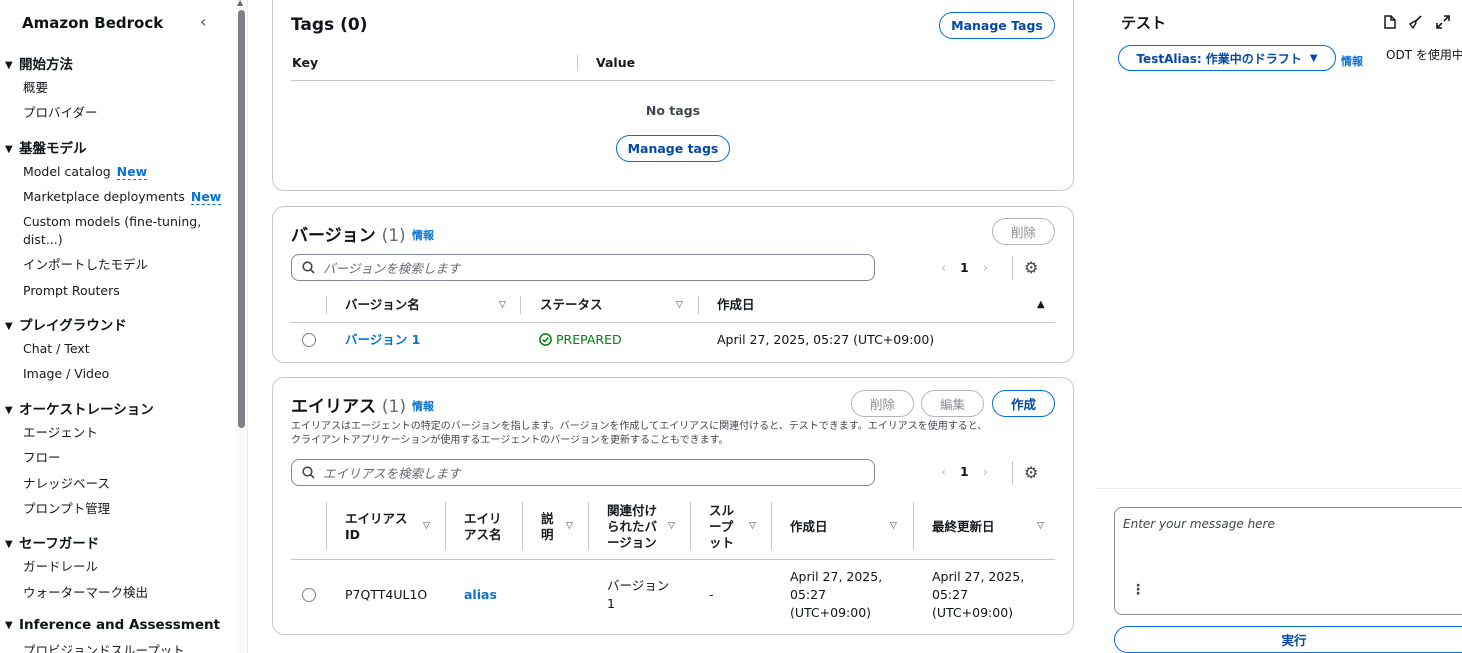  Describe the element at coordinates (132, 172) in the screenshot. I see `new-badge: New` at that location.